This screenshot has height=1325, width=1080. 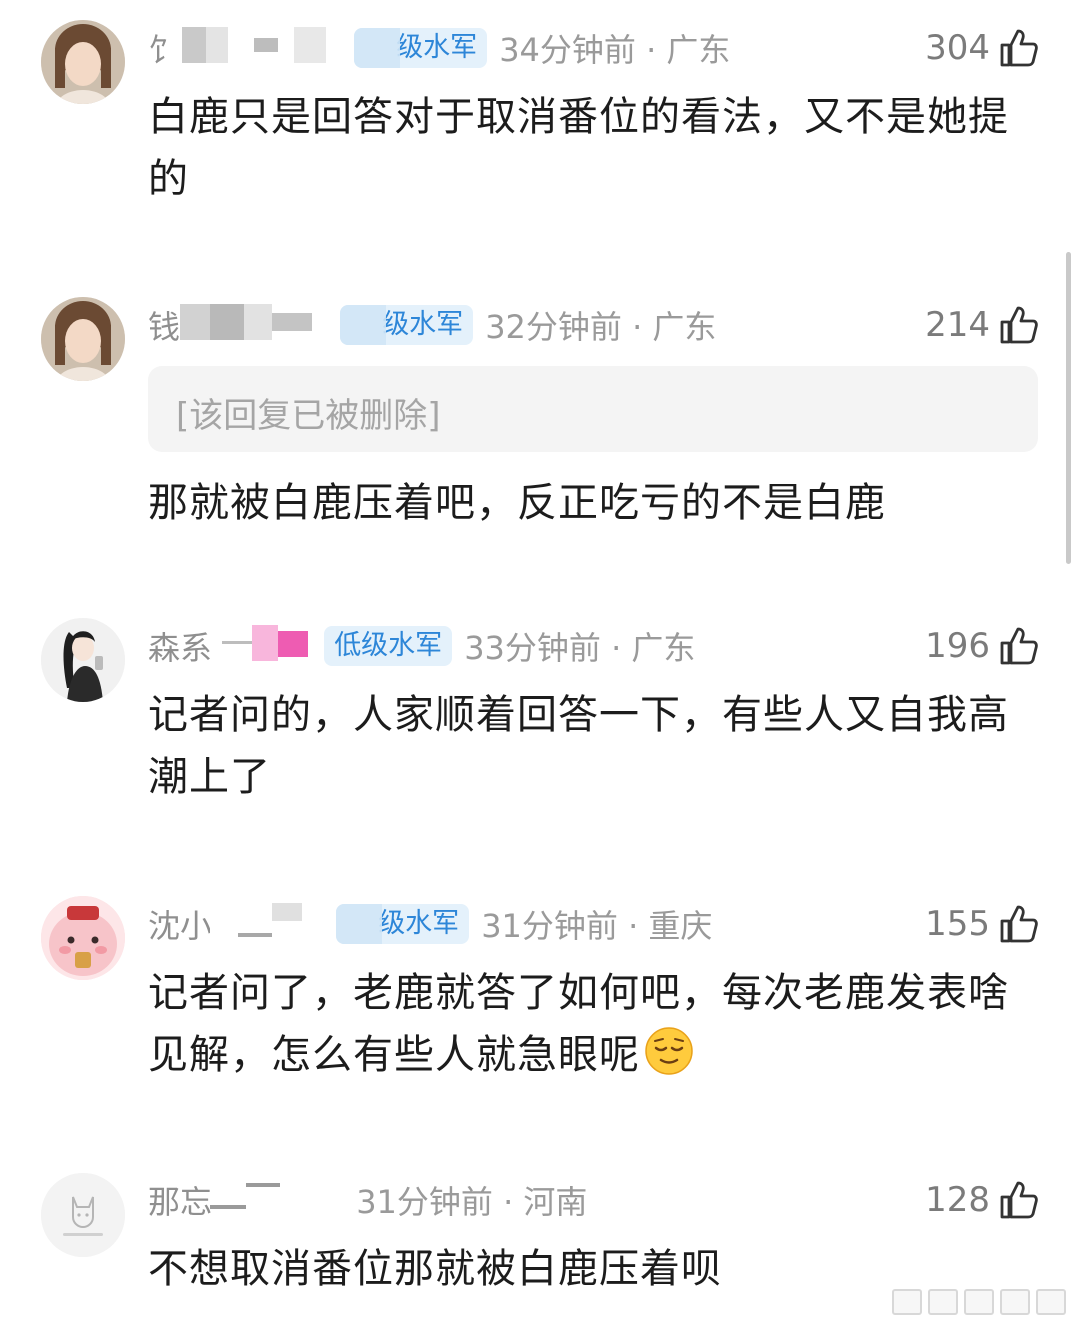 I want to click on time-location: 33分钟前 · 广东, so click(x=580, y=648).